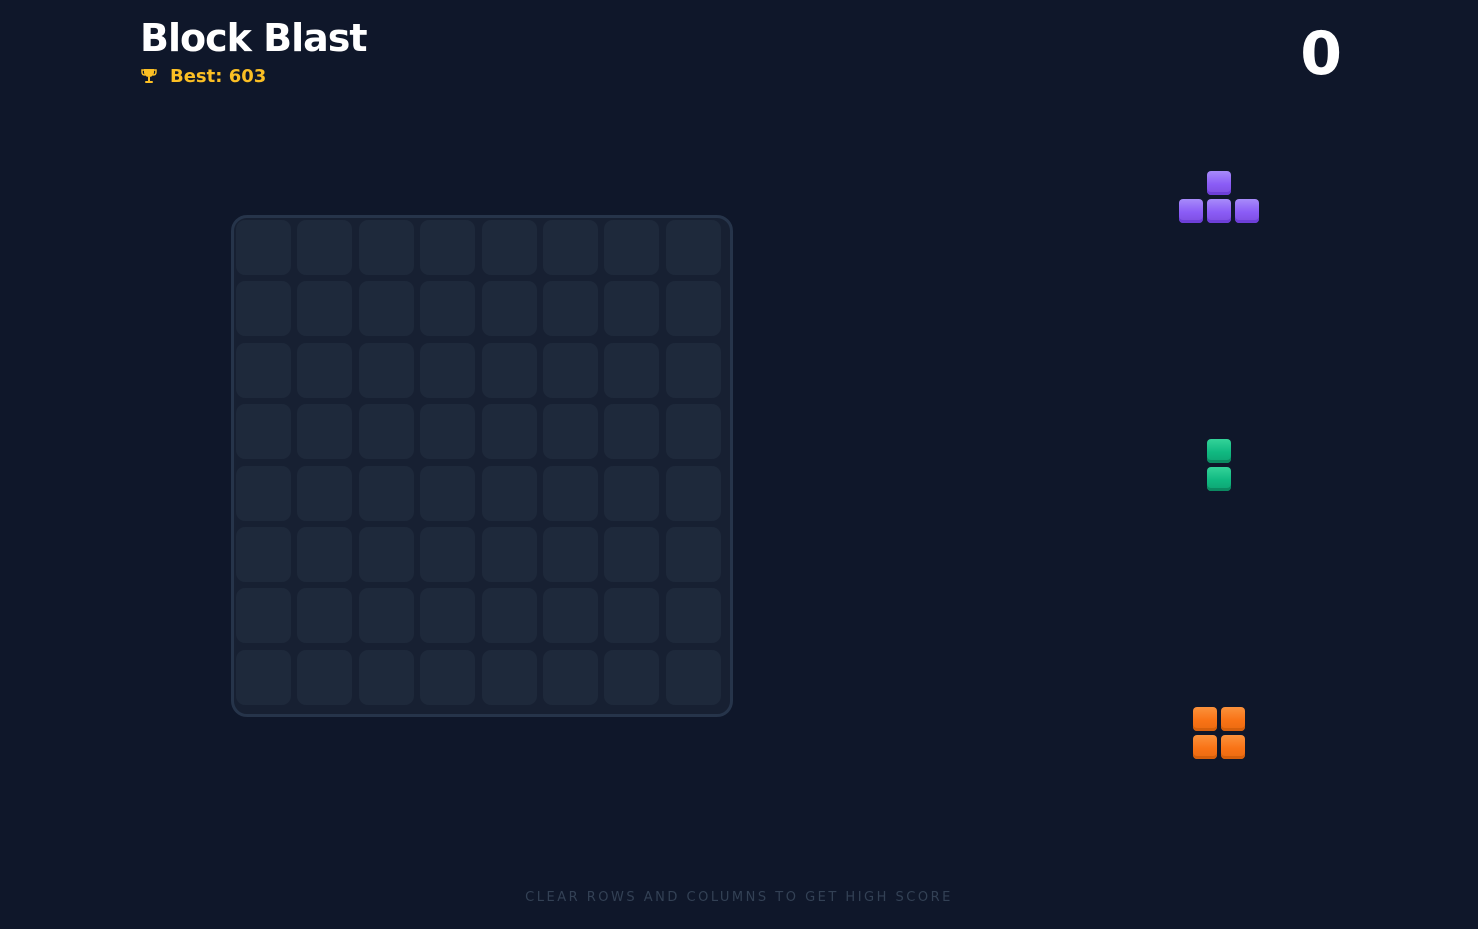  I want to click on square-piece, so click(1219, 733).